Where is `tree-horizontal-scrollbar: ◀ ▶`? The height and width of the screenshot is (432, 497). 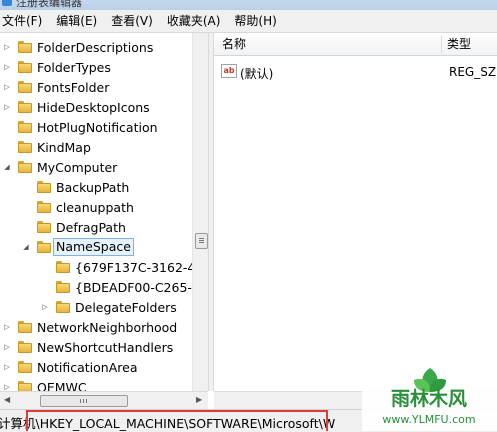
tree-horizontal-scrollbar: ◀ ▶ is located at coordinates (104, 400).